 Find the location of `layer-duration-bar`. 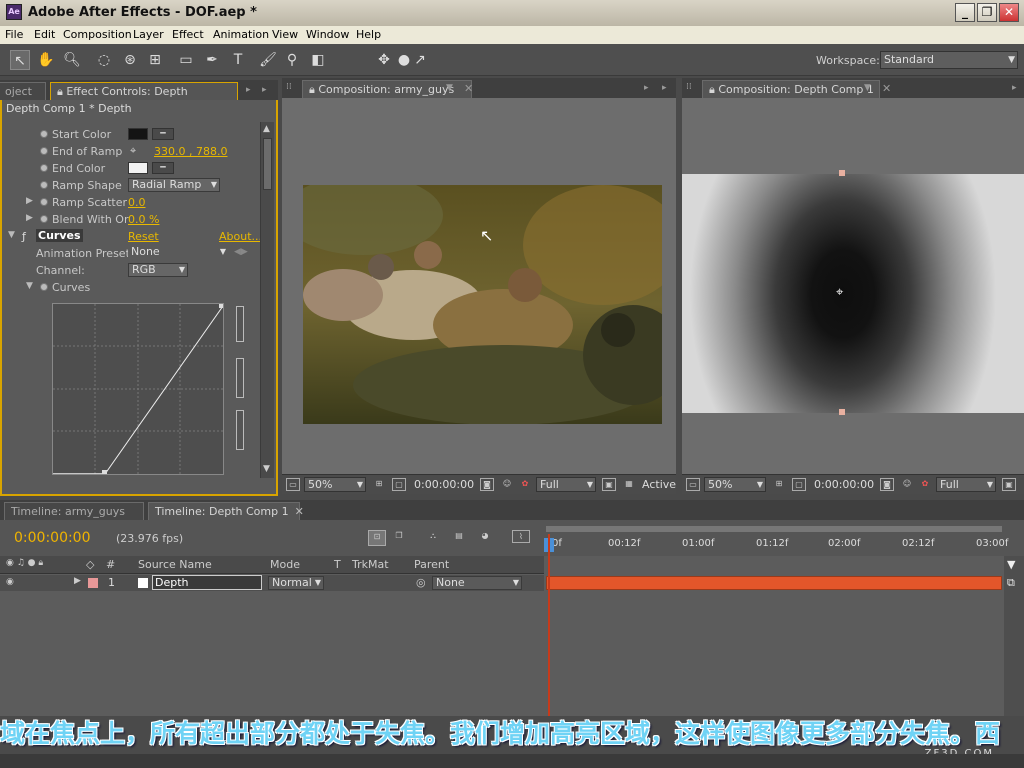

layer-duration-bar is located at coordinates (774, 583).